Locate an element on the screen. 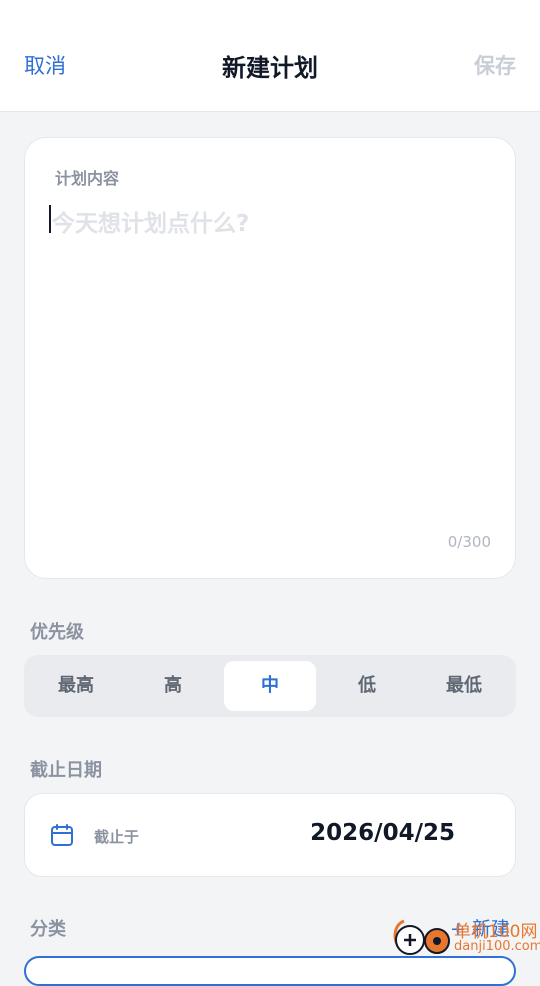 The image size is (540, 986). plan-content-input: 今天想计划点什么? is located at coordinates (150, 221).